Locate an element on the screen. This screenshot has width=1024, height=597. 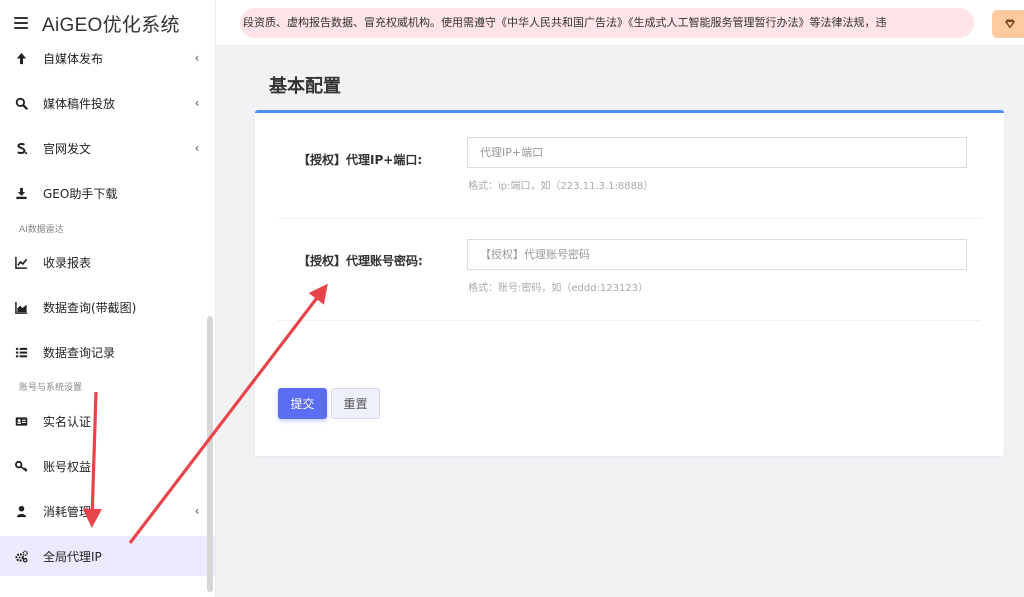
sidebar-item-data-query-records: 数据查询记录 is located at coordinates (107, 352).